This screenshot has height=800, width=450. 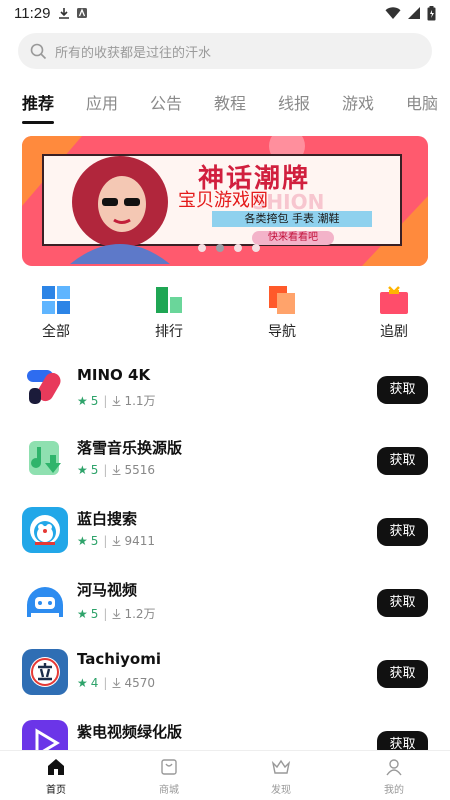 I want to click on app-icon-tachiyomi, so click(x=45, y=672).